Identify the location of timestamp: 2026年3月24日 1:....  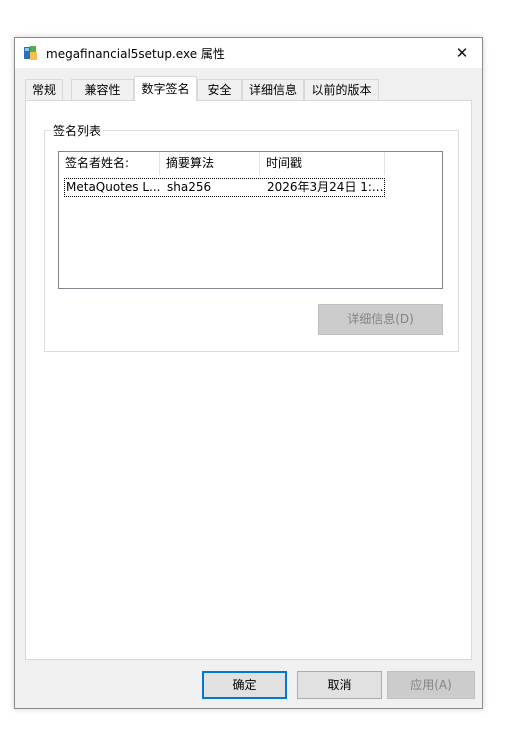
(325, 187).